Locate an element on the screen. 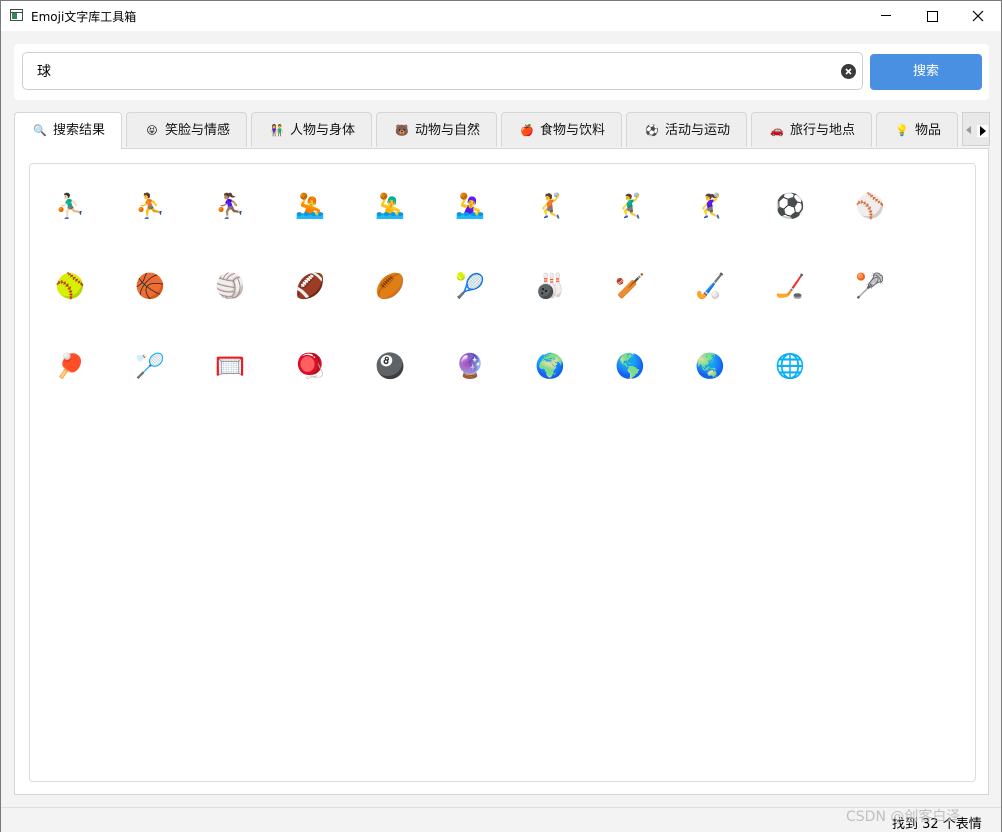 This screenshot has height=832, width=1002. emoji-button: ⚾ is located at coordinates (870, 206).